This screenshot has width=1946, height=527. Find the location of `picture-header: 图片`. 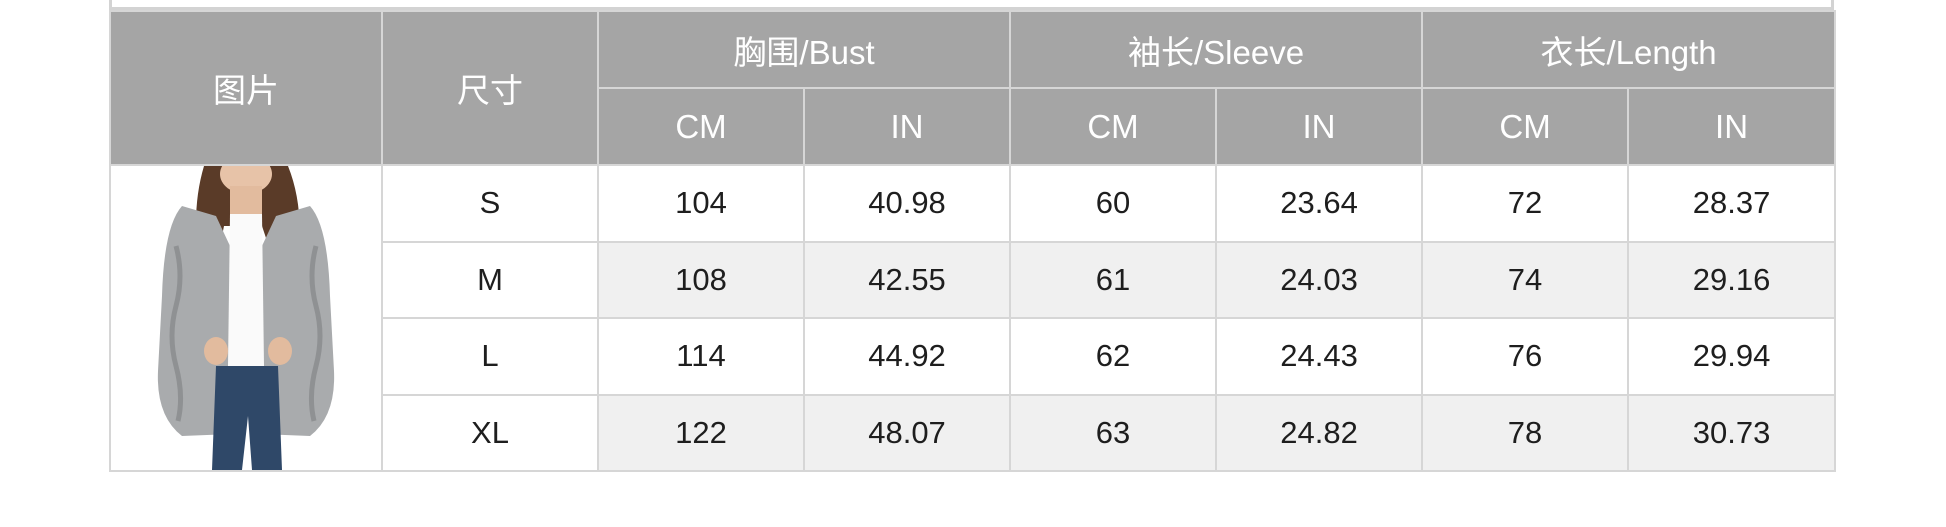

picture-header: 图片 is located at coordinates (246, 88).